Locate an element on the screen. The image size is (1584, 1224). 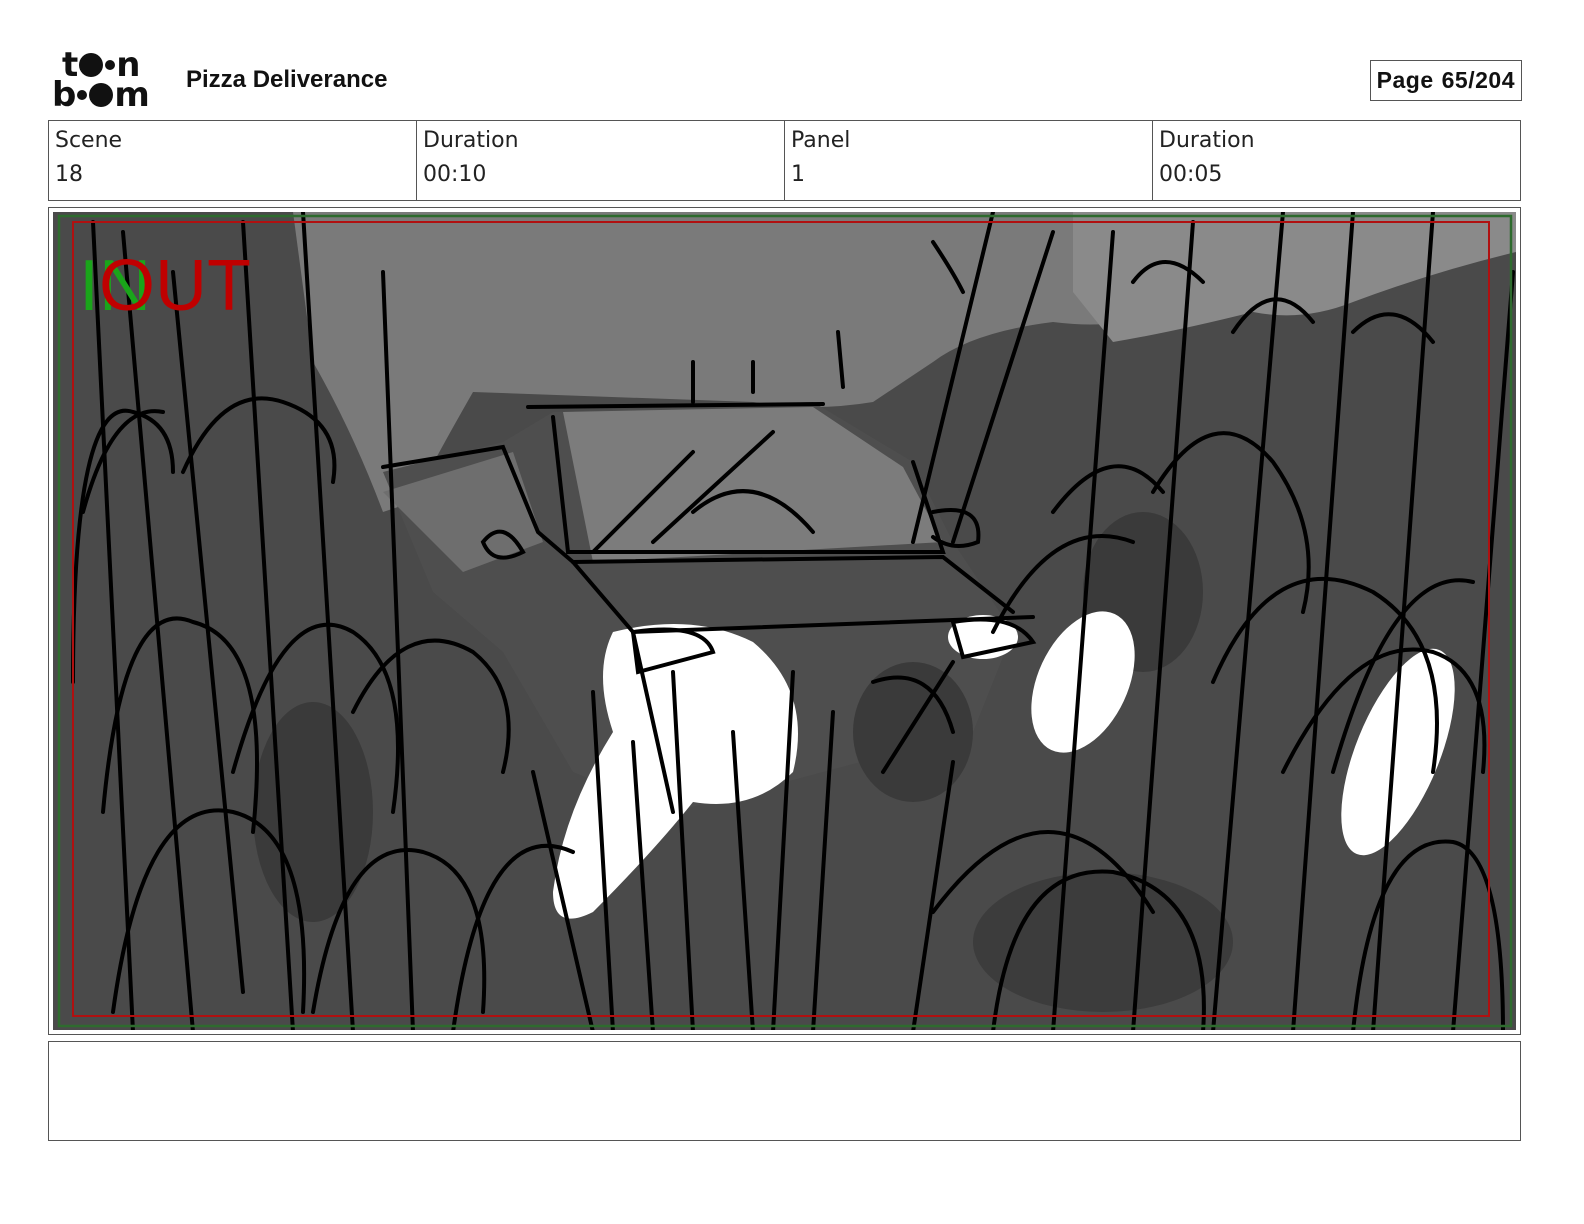
panel-label: Panel is located at coordinates (821, 140).